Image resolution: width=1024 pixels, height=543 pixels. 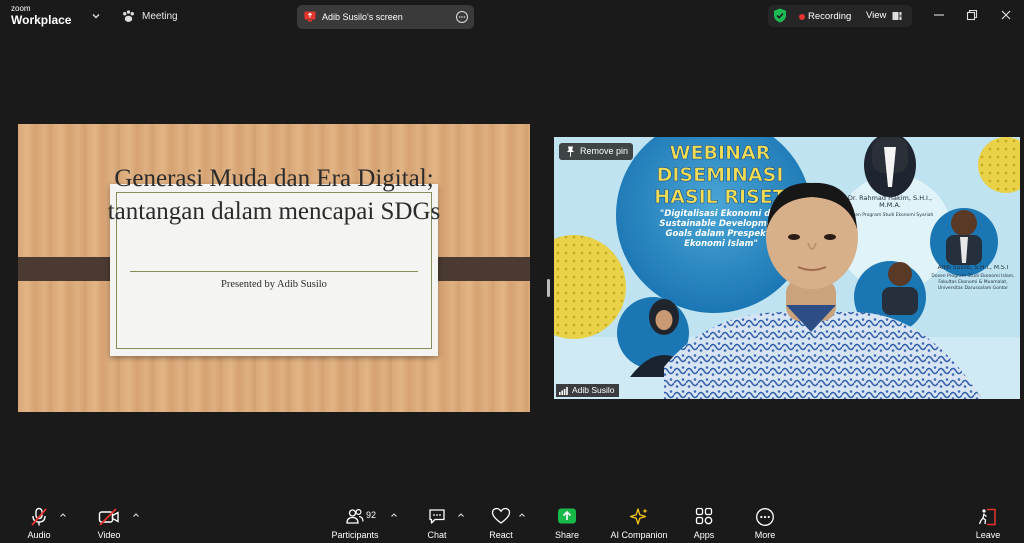 I want to click on video-camera-off-icon, so click(x=108, y=517).